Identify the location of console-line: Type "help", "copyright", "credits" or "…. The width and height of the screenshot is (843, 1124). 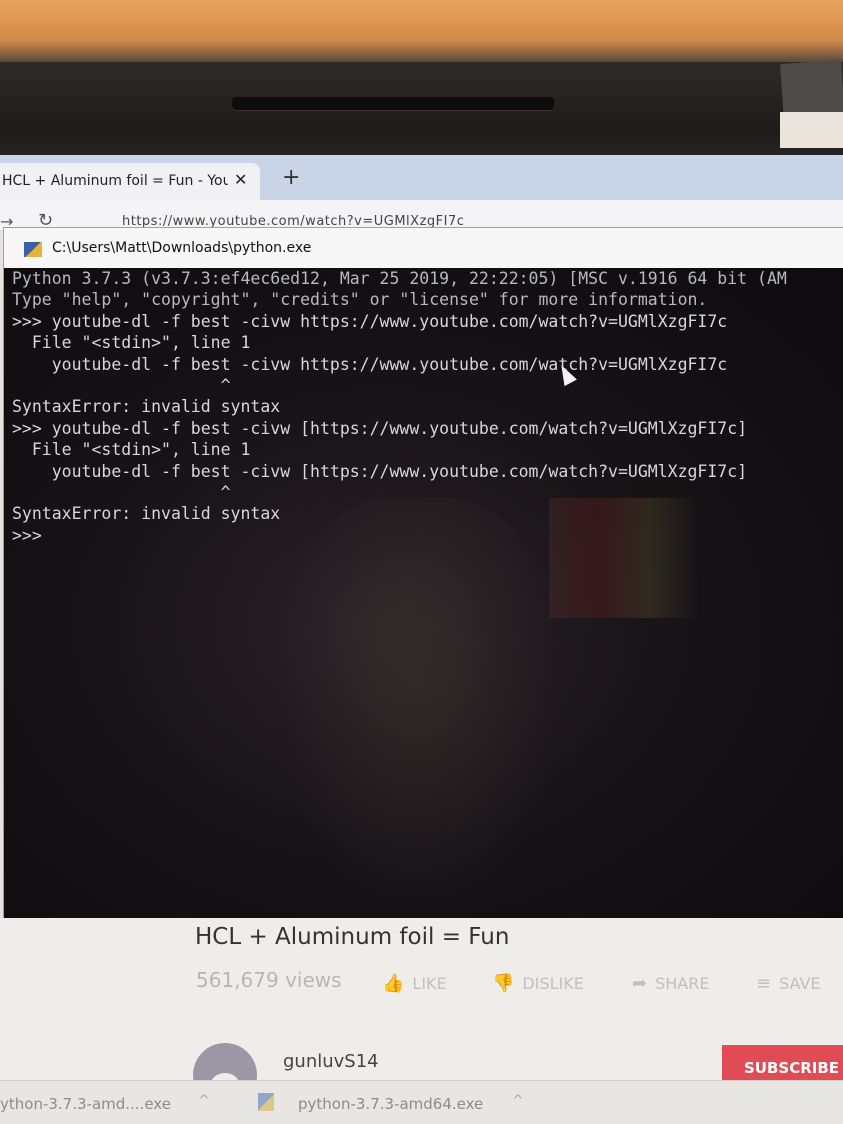
(360, 300).